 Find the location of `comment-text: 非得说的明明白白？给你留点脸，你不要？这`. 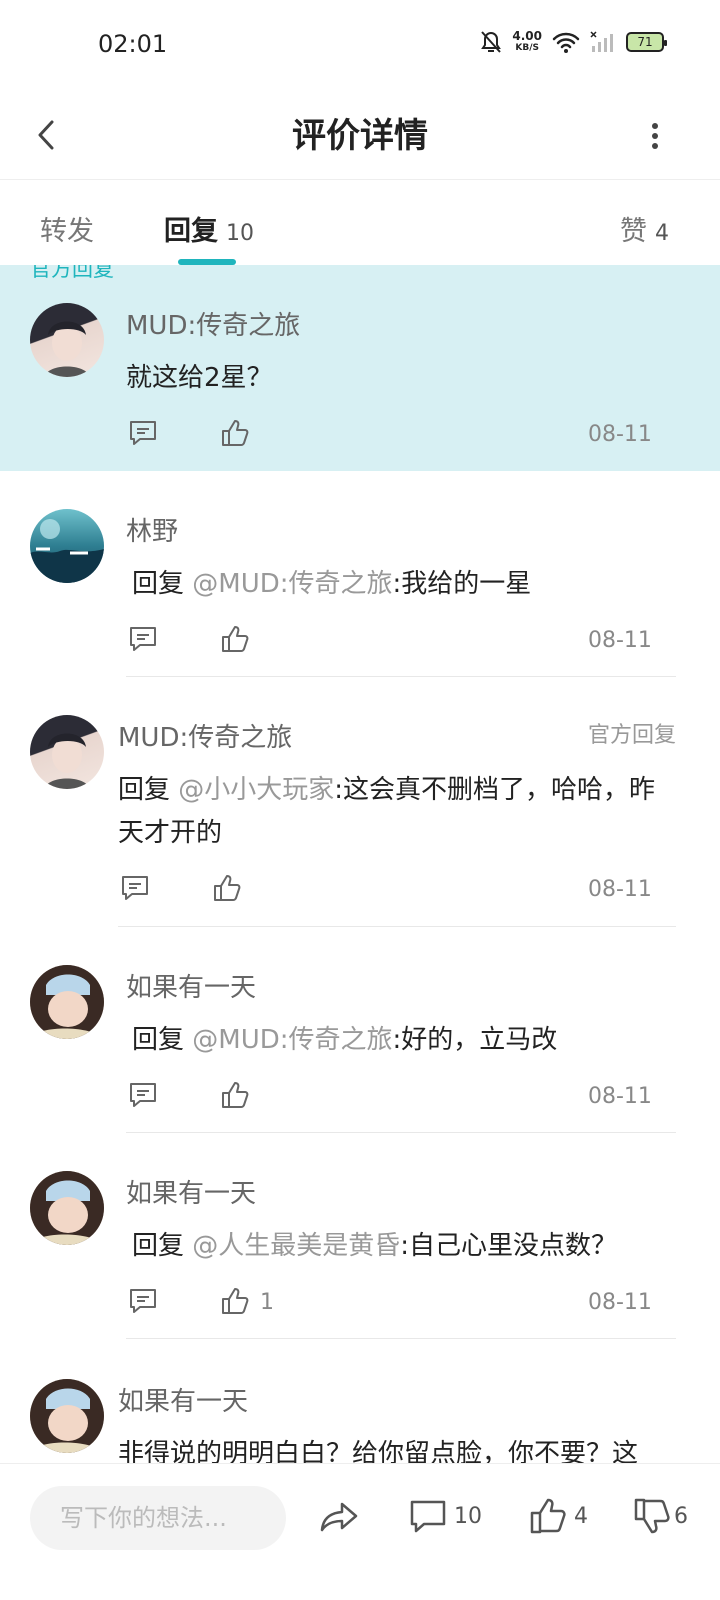

comment-text: 非得说的明明白白？给你留点脸，你不要？这 is located at coordinates (408, 1448).